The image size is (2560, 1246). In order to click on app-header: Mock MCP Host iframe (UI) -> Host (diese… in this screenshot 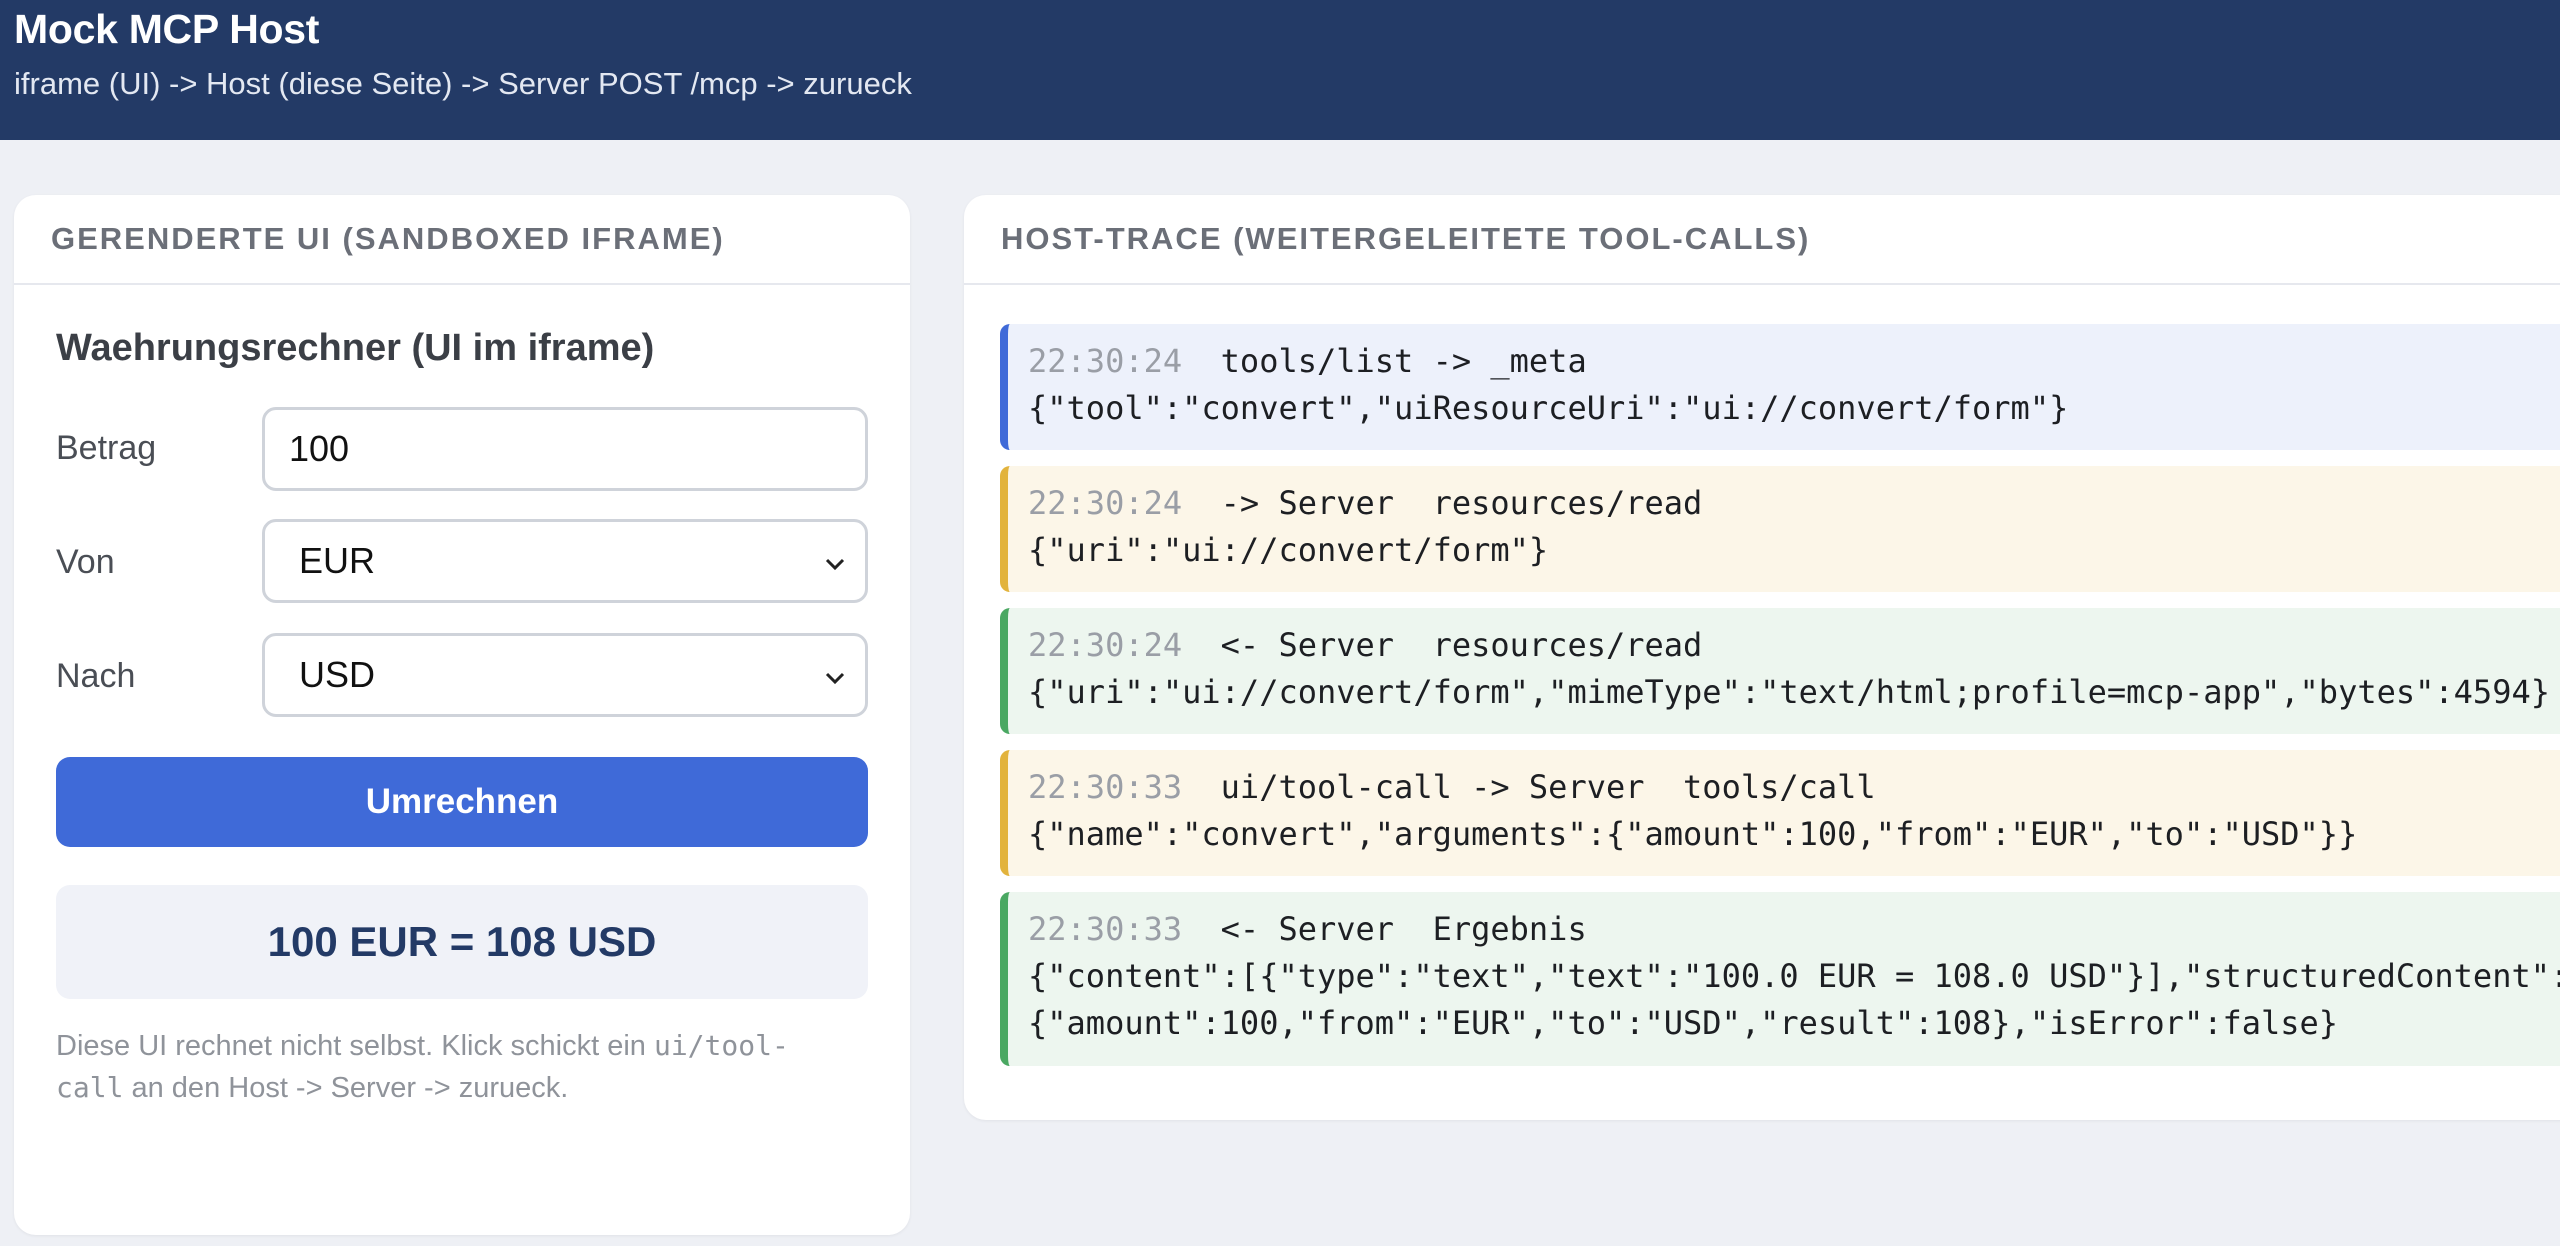, I will do `click(1280, 70)`.